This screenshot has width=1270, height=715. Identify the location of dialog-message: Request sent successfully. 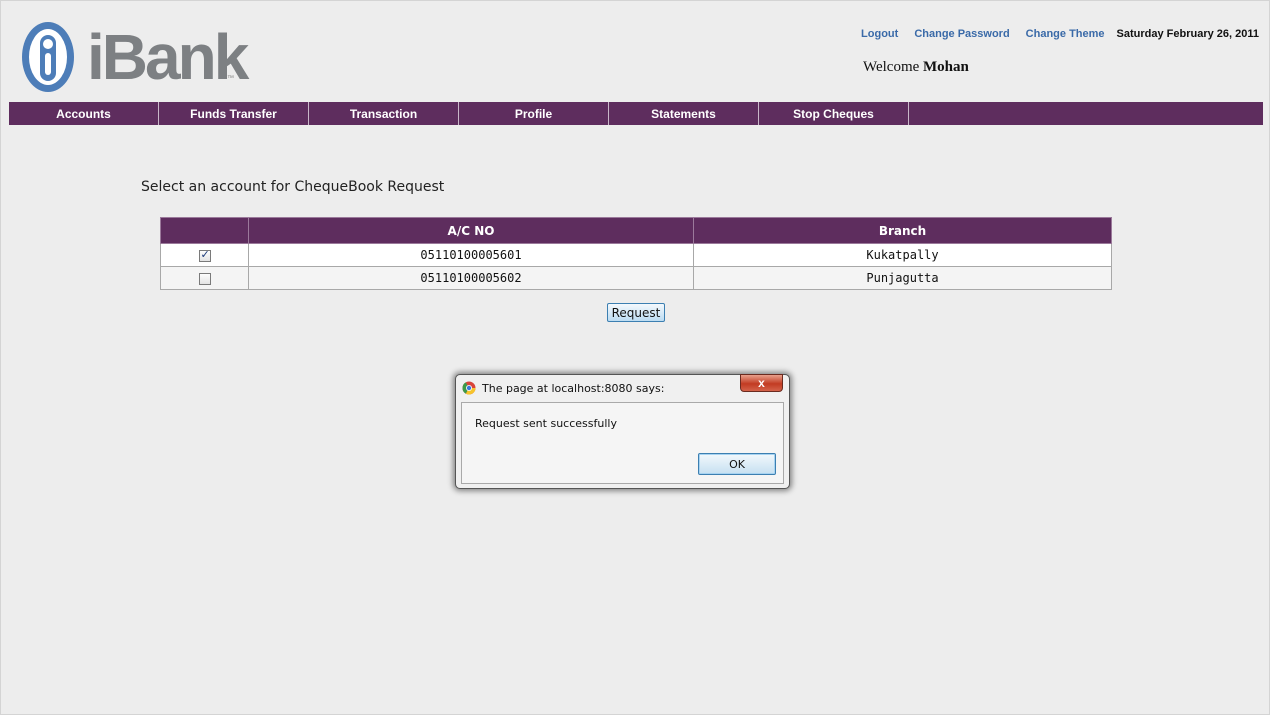
(546, 423).